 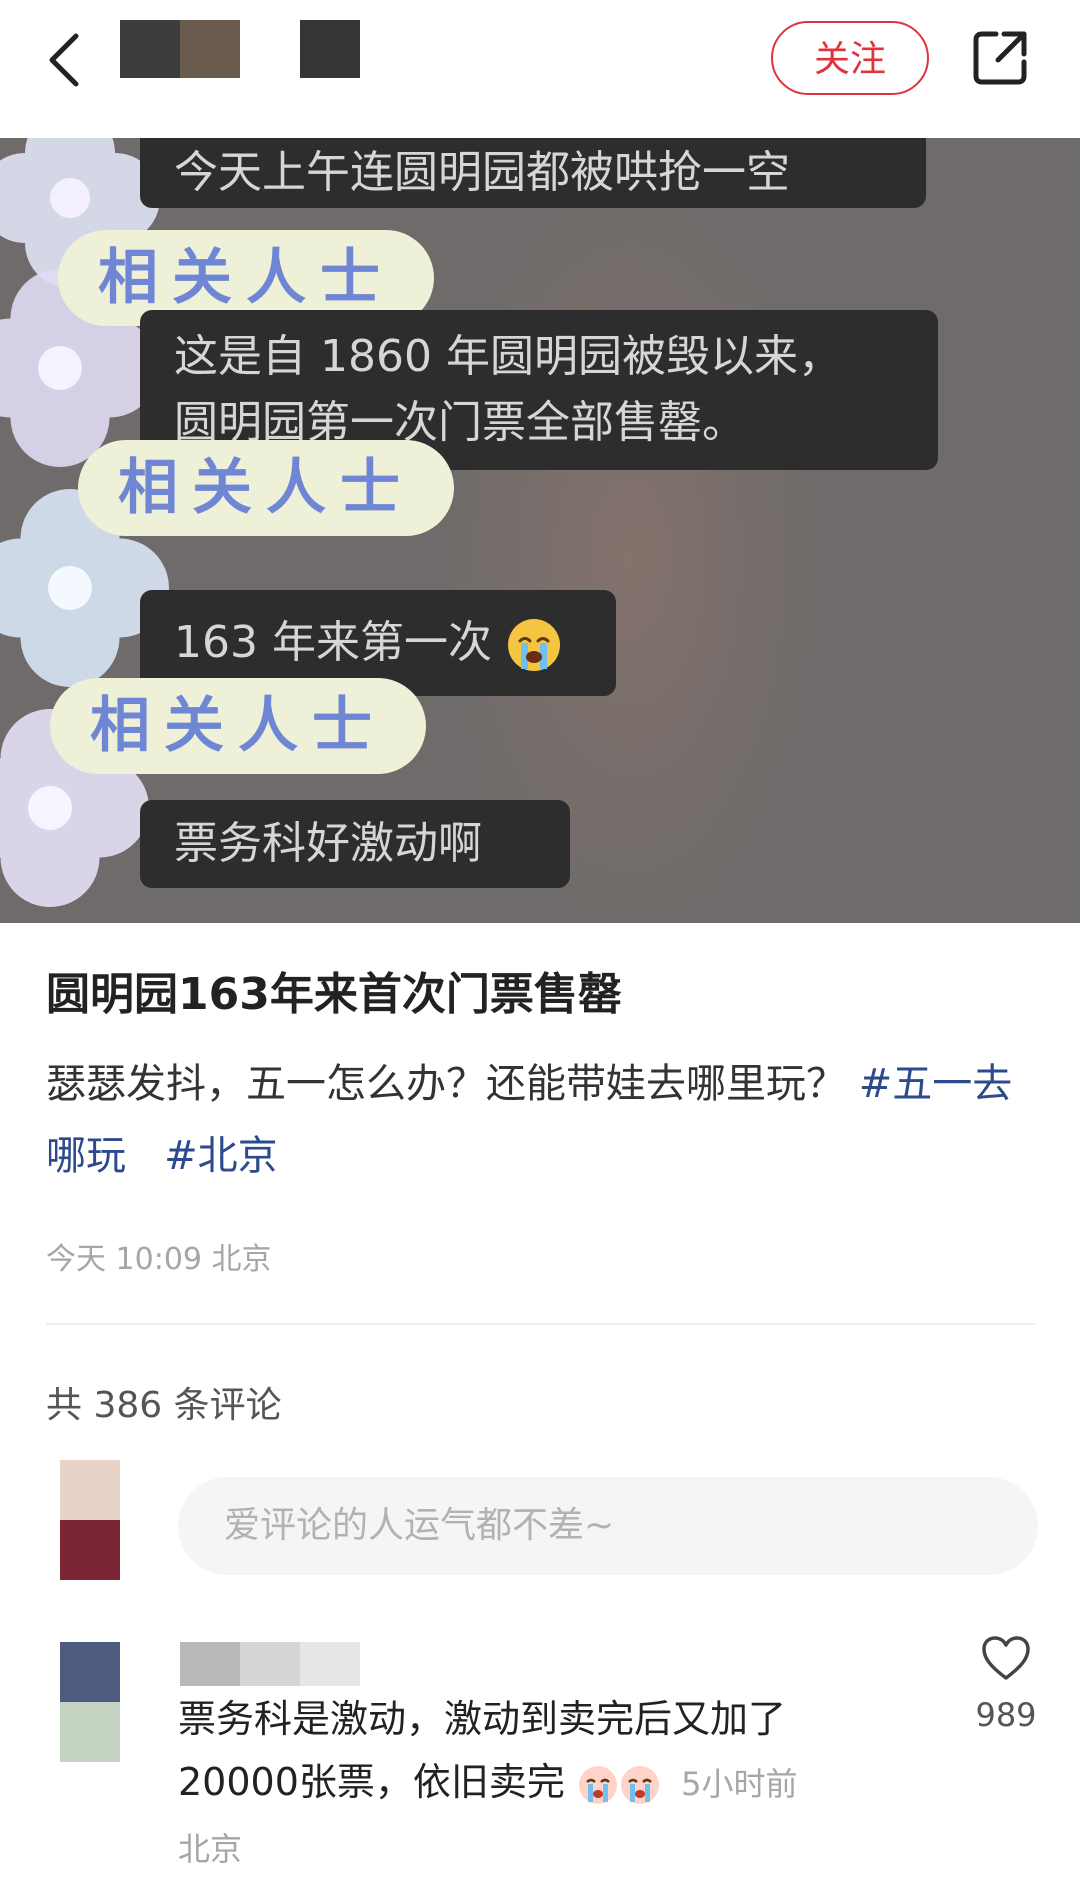 I want to click on chat-text: 今天上午连圆明园都被哄抢一空, so click(x=482, y=172).